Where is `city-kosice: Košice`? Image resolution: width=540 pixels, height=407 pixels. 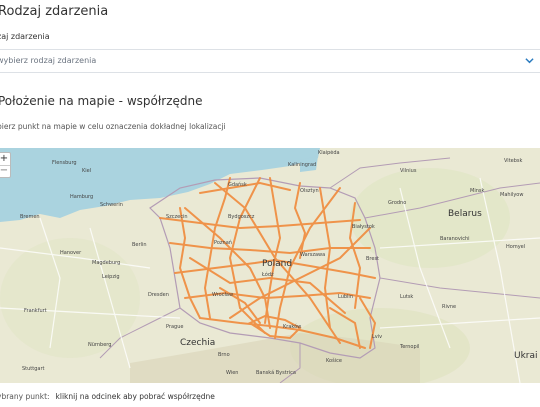 city-kosice: Košice is located at coordinates (334, 360).